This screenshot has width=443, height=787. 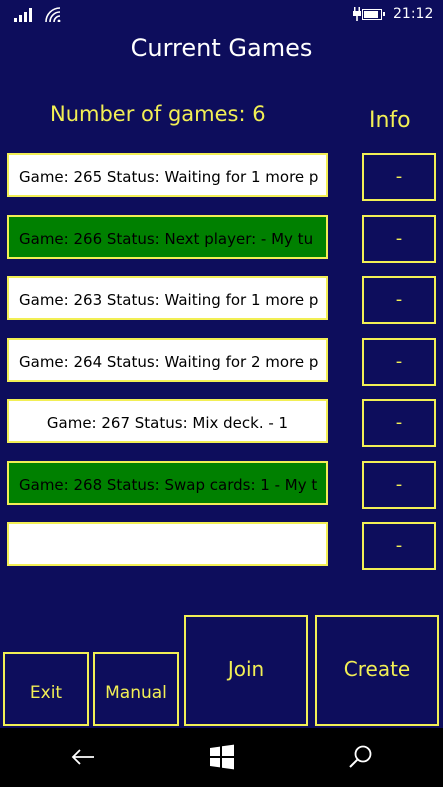 I want to click on wifi-icon, so click(x=53, y=14).